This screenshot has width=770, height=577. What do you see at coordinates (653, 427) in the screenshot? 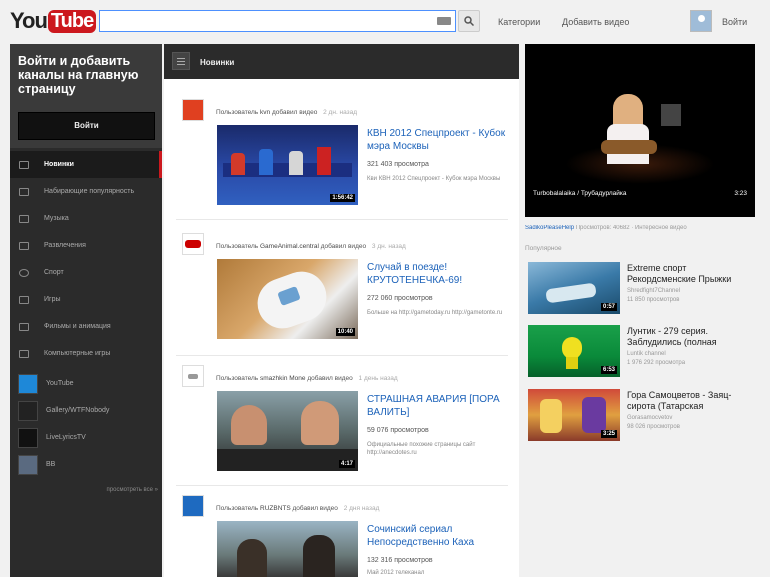
I see `view-count: 98 026 просмотров` at bounding box center [653, 427].